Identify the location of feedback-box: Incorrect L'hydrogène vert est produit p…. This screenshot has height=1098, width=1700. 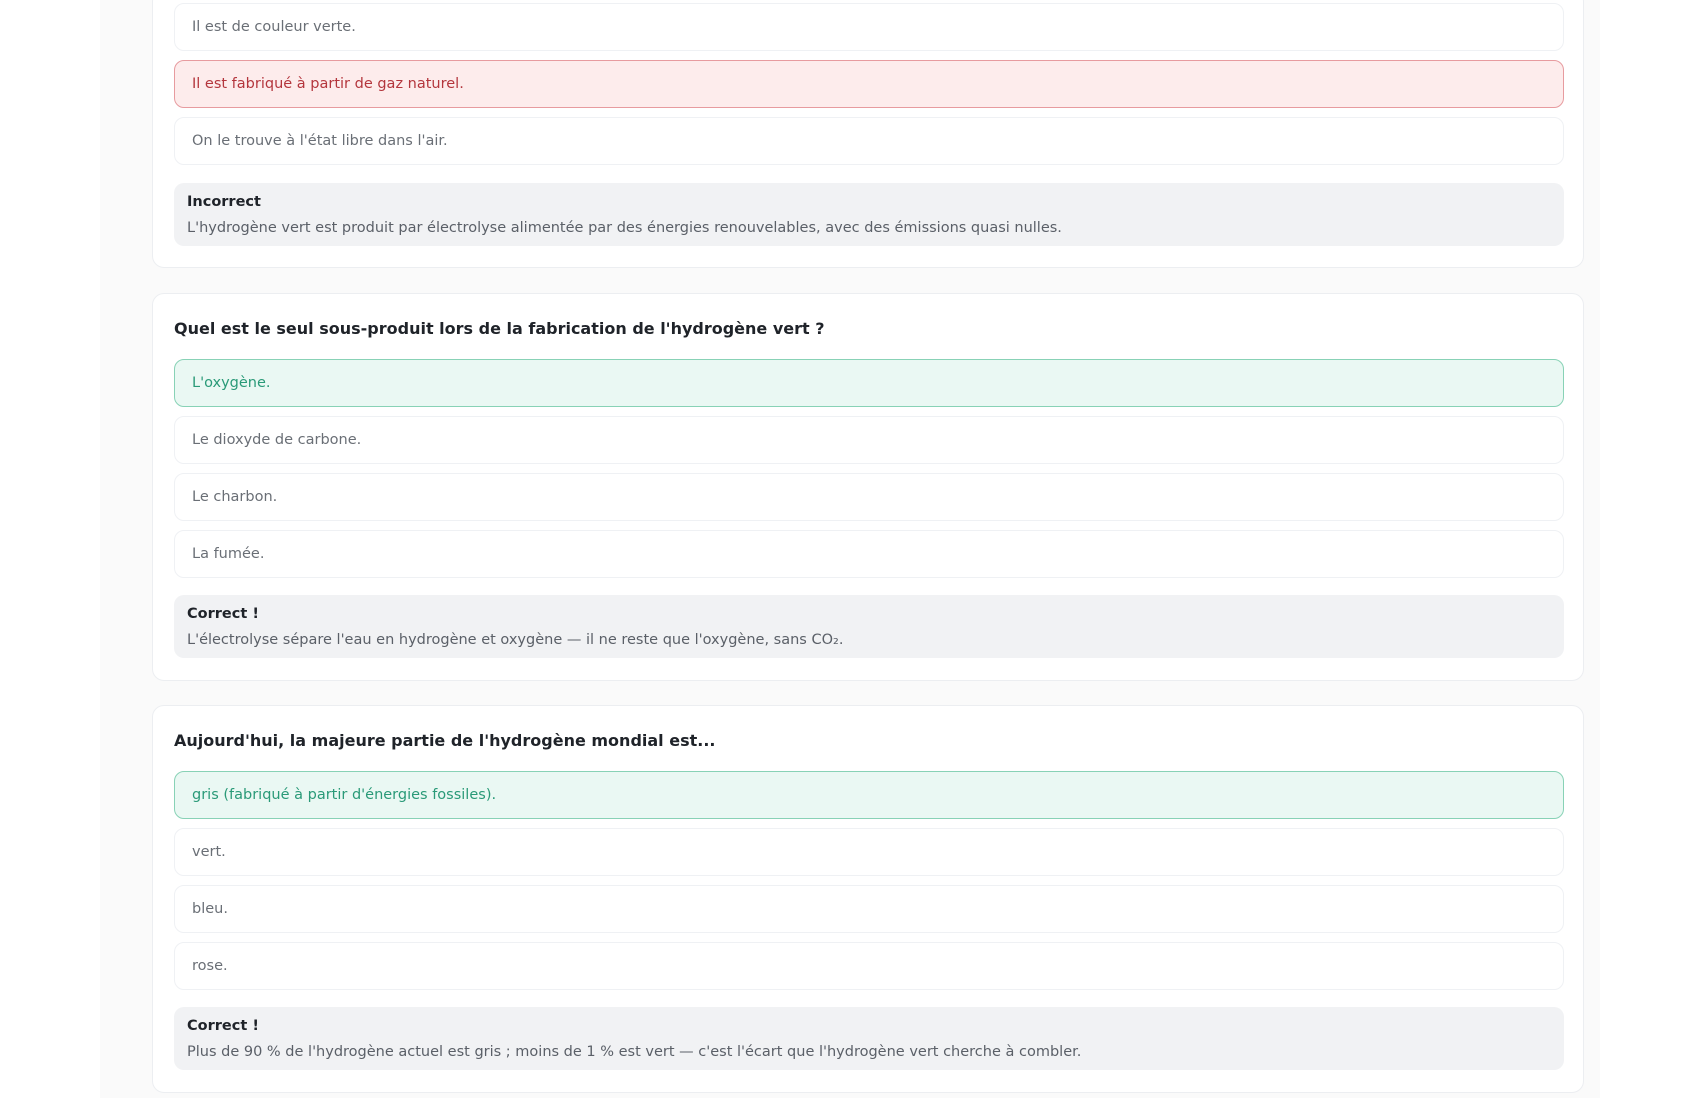
(869, 214).